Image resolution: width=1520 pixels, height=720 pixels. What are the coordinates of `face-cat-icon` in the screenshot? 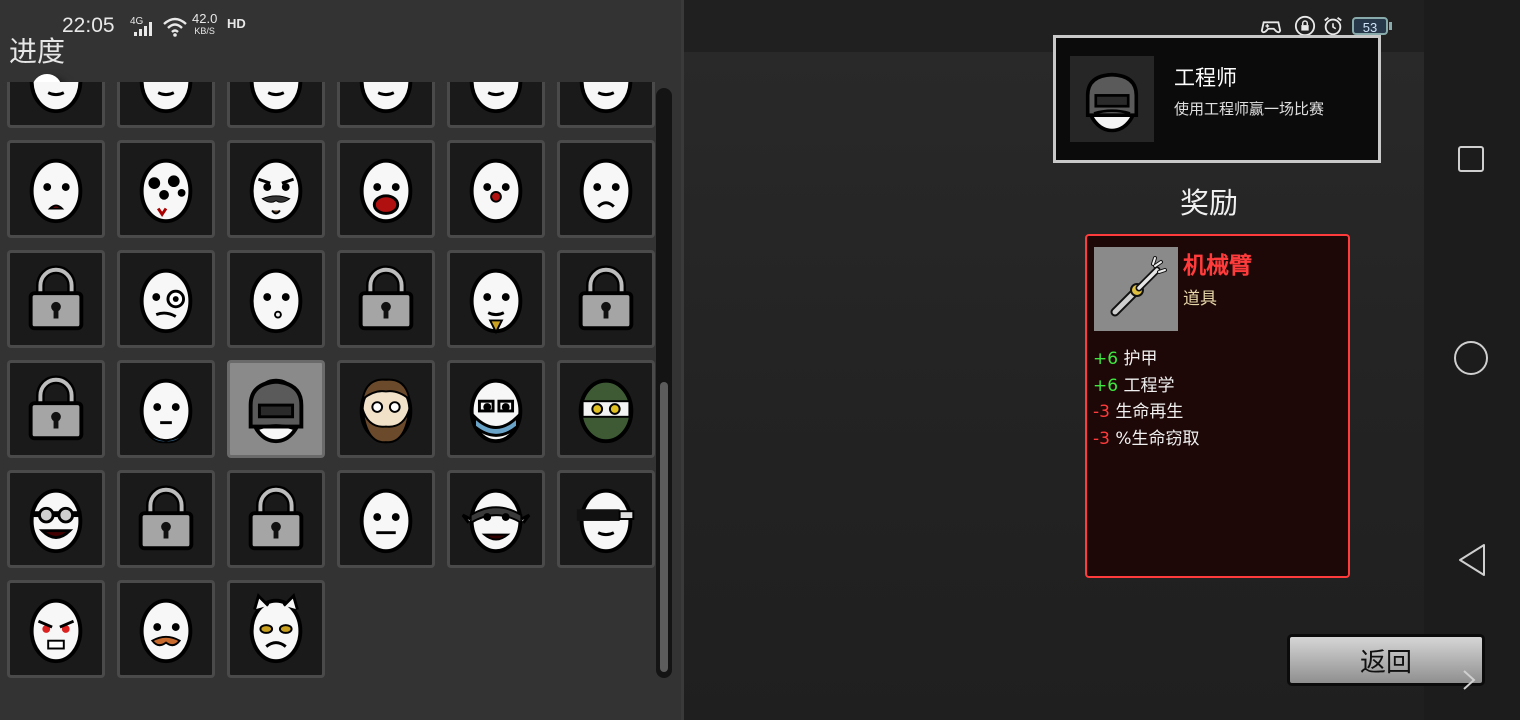 It's located at (276, 629).